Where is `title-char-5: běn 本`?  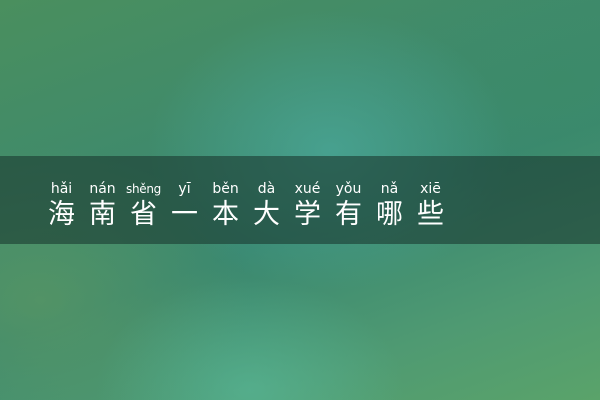
title-char-5: běn 本 is located at coordinates (225, 206).